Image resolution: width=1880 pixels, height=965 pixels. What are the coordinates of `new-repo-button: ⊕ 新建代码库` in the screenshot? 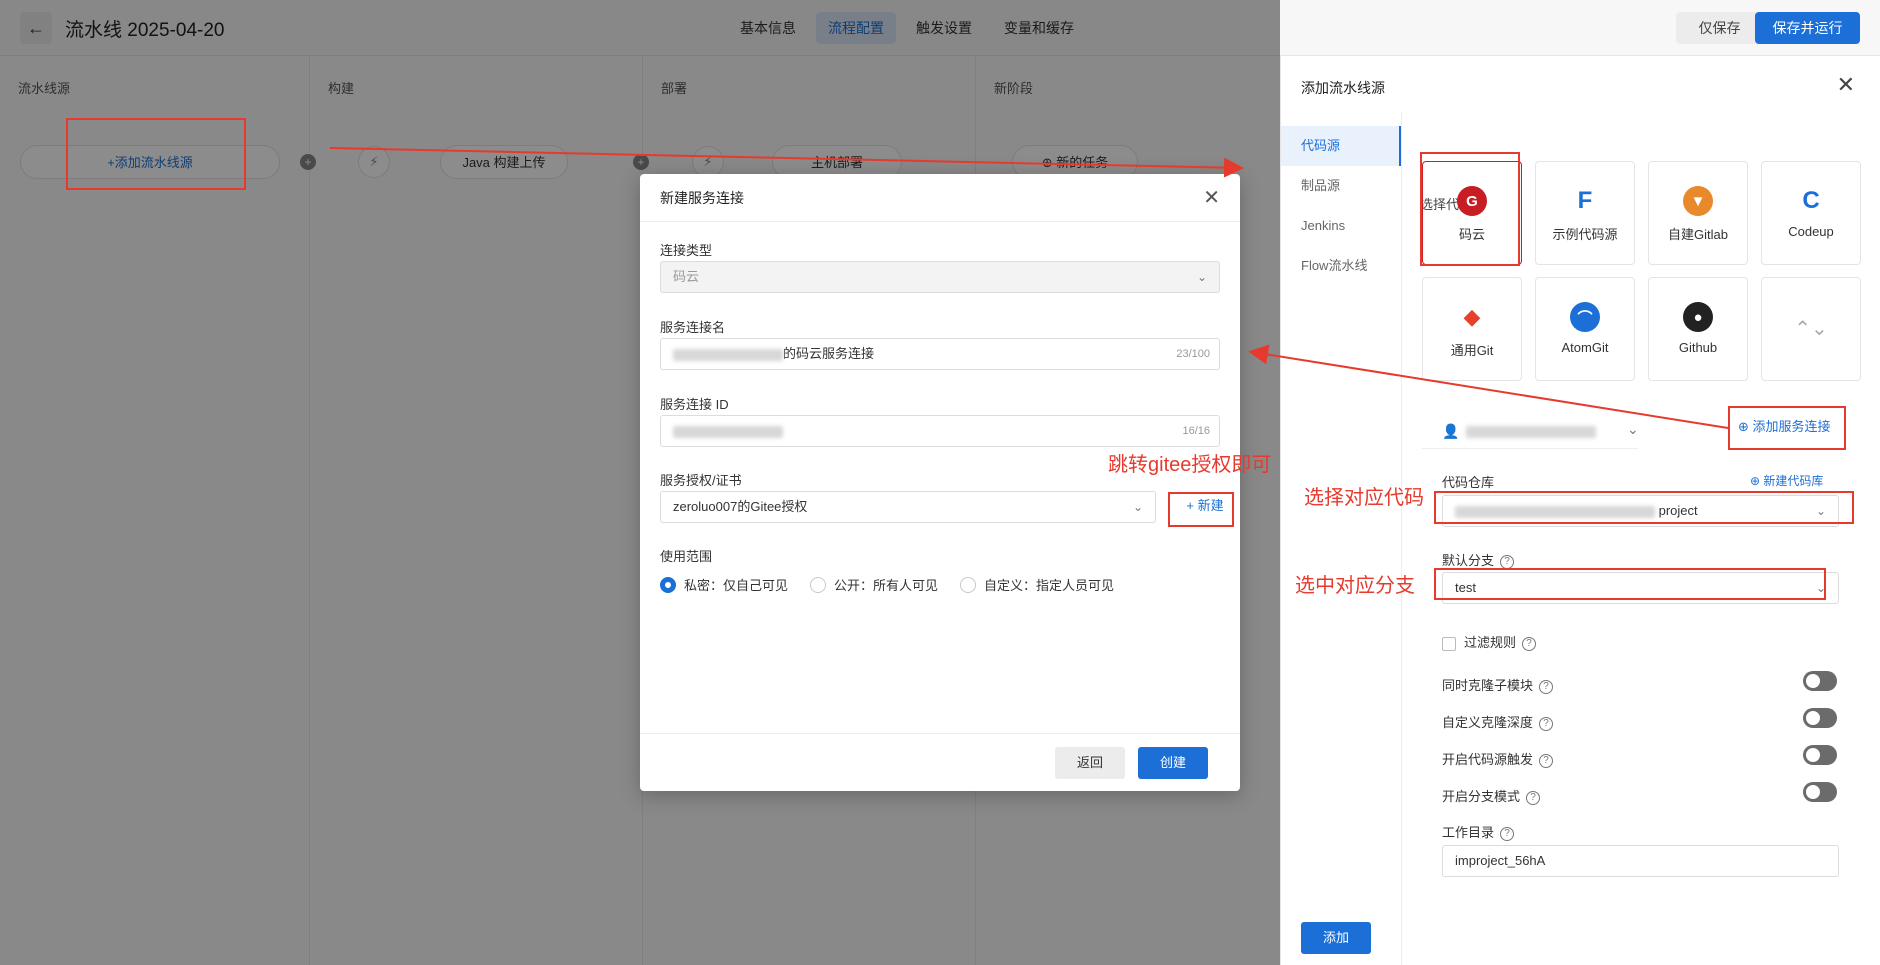 It's located at (1786, 480).